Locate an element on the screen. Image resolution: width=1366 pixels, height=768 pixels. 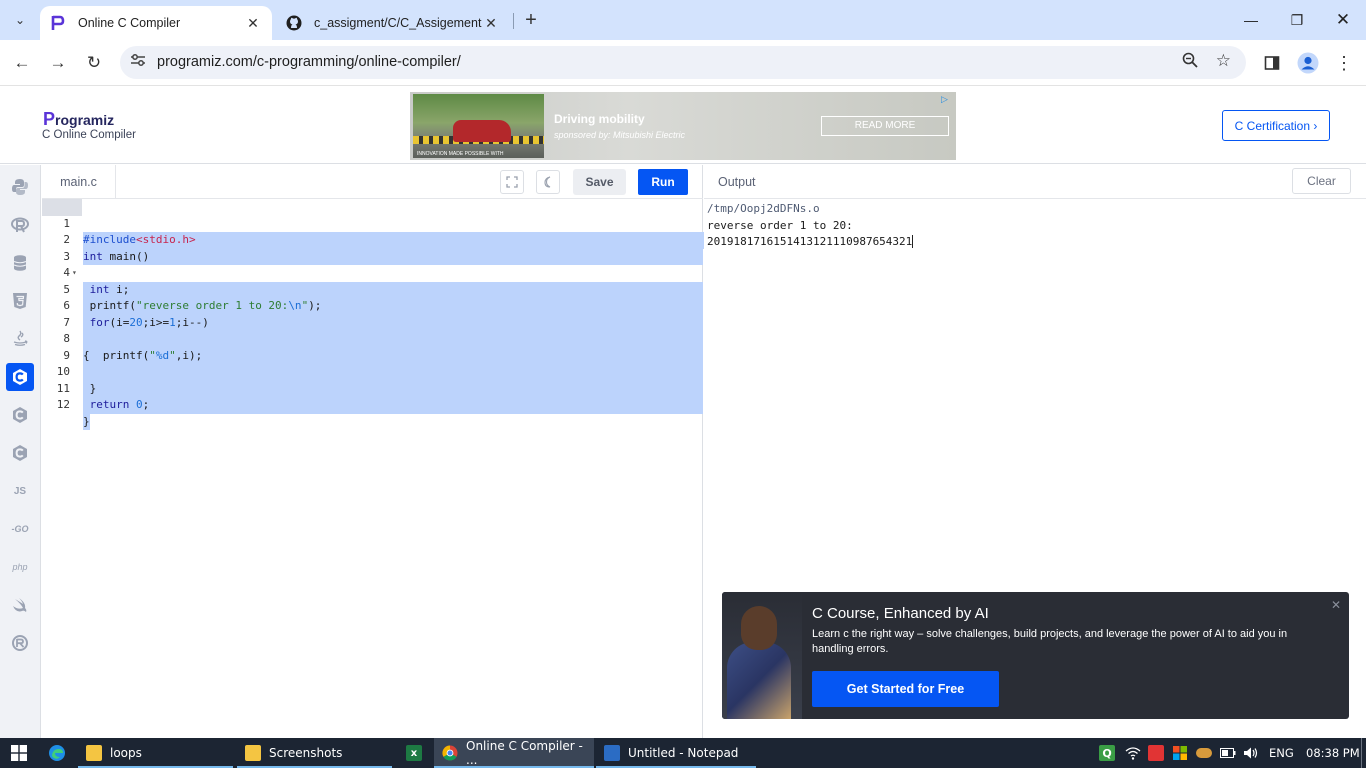
bookmark-star-icon: ☆ is located at coordinates (1223, 61).